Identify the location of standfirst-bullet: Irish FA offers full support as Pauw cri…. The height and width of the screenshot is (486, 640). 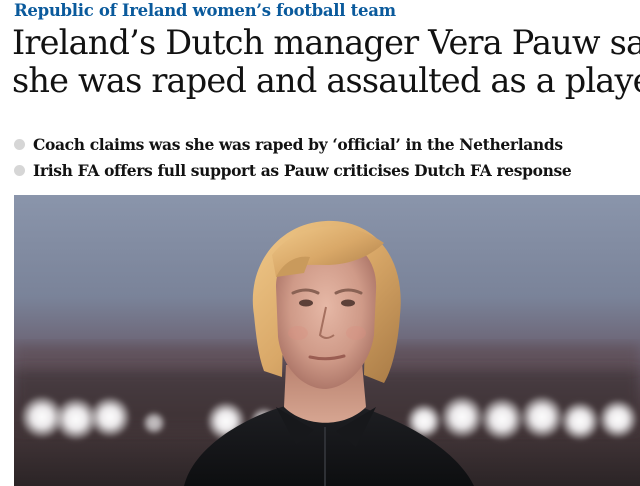
(293, 172).